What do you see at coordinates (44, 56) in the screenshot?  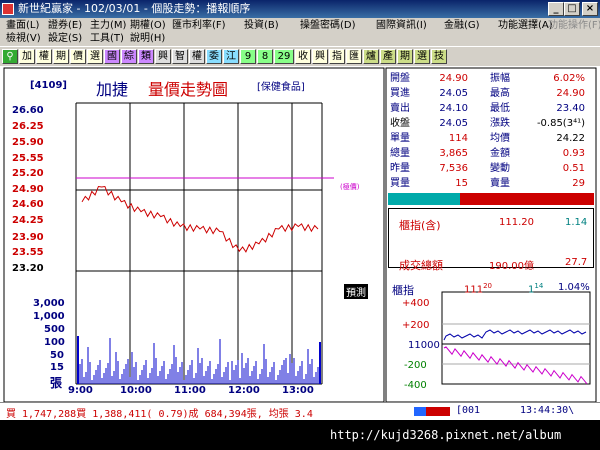 I see `toolbar-btn-2: 權` at bounding box center [44, 56].